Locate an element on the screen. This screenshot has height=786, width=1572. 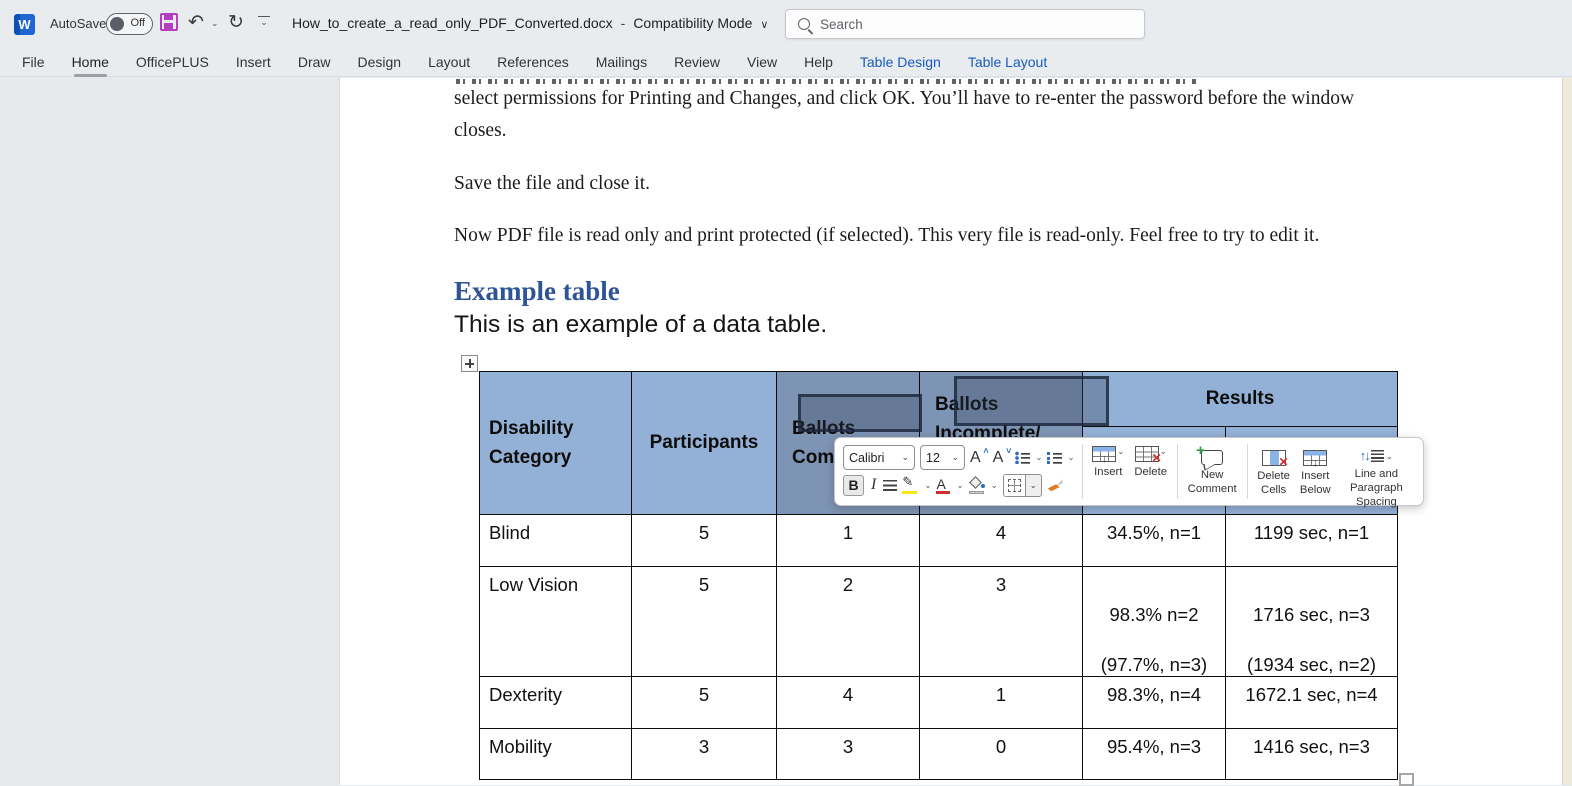
table-row: Blind 5 1 4 34.5%, n=1 1199 sec, n=1 is located at coordinates (939, 540).